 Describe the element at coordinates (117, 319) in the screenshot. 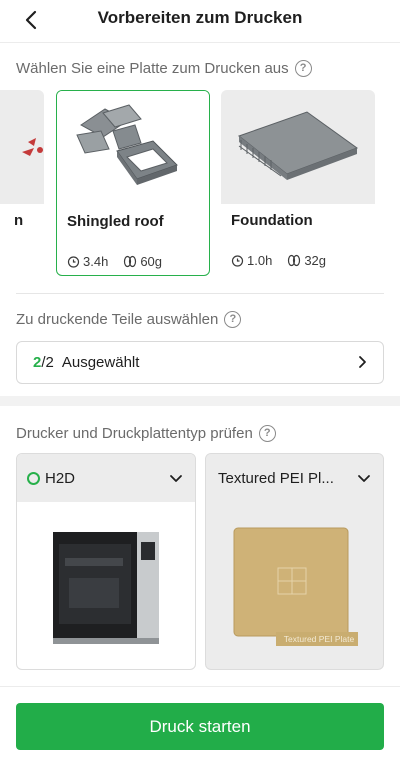

I see `parts-label-text: Zu druckende Teile auswählen` at that location.